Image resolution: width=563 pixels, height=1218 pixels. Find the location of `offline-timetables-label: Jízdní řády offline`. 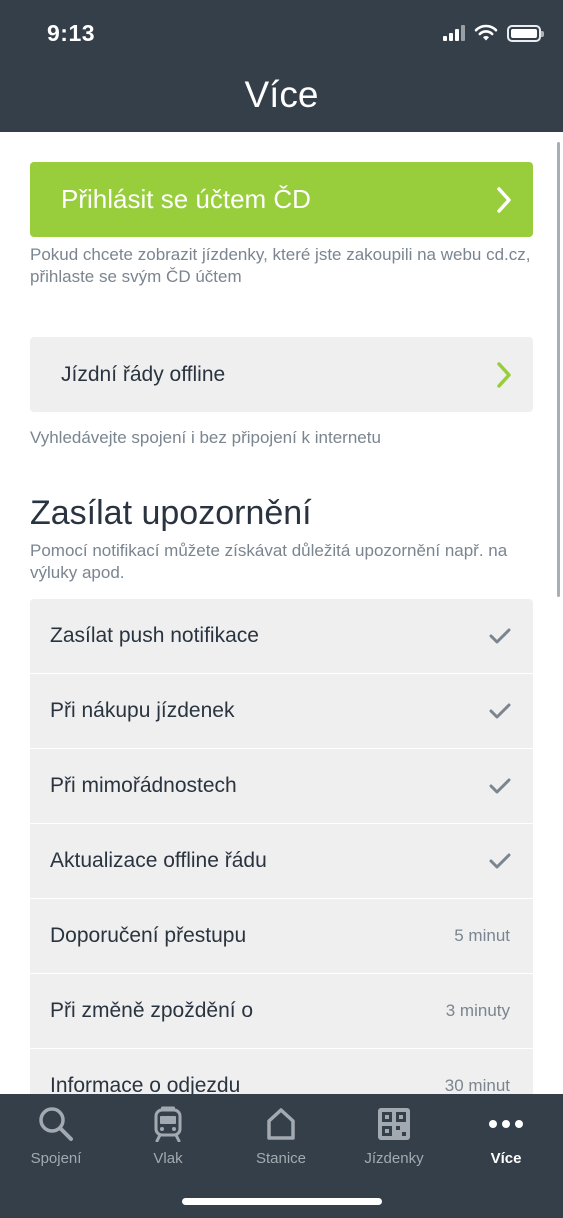

offline-timetables-label: Jízdní řády offline is located at coordinates (143, 374).